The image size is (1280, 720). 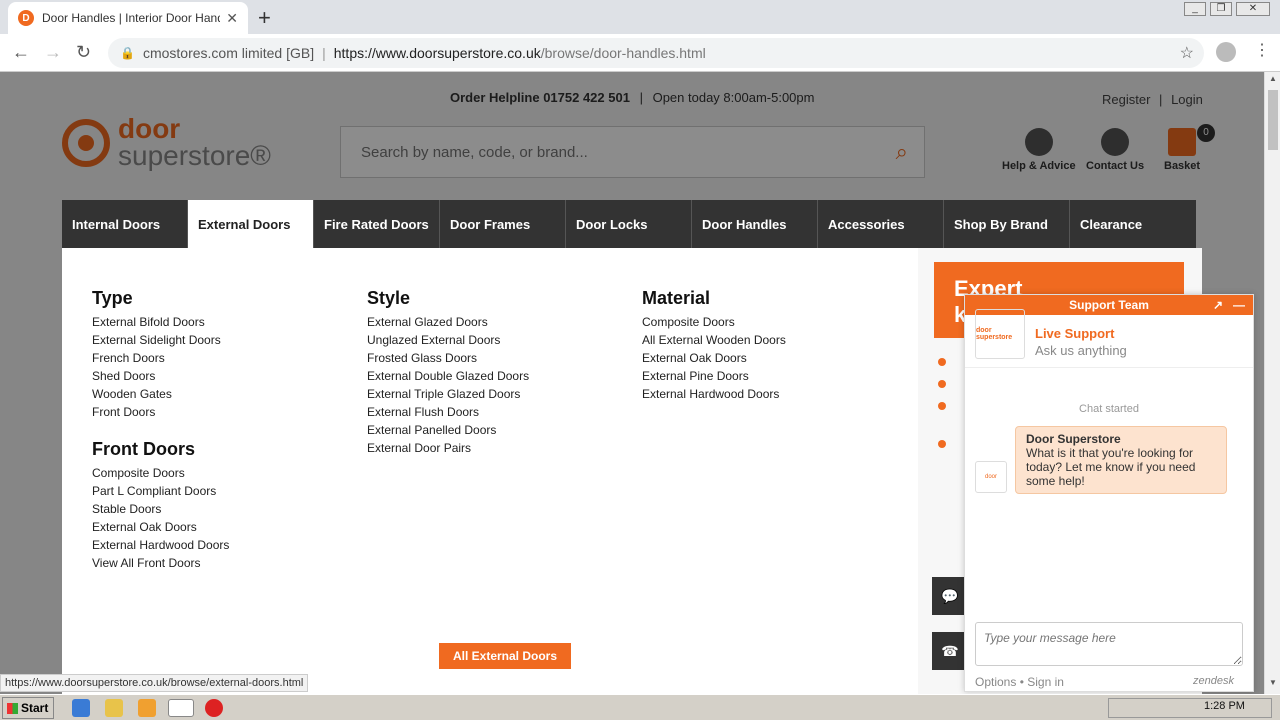 What do you see at coordinates (160, 509) in the screenshot?
I see `menu-link: Stable Doors` at bounding box center [160, 509].